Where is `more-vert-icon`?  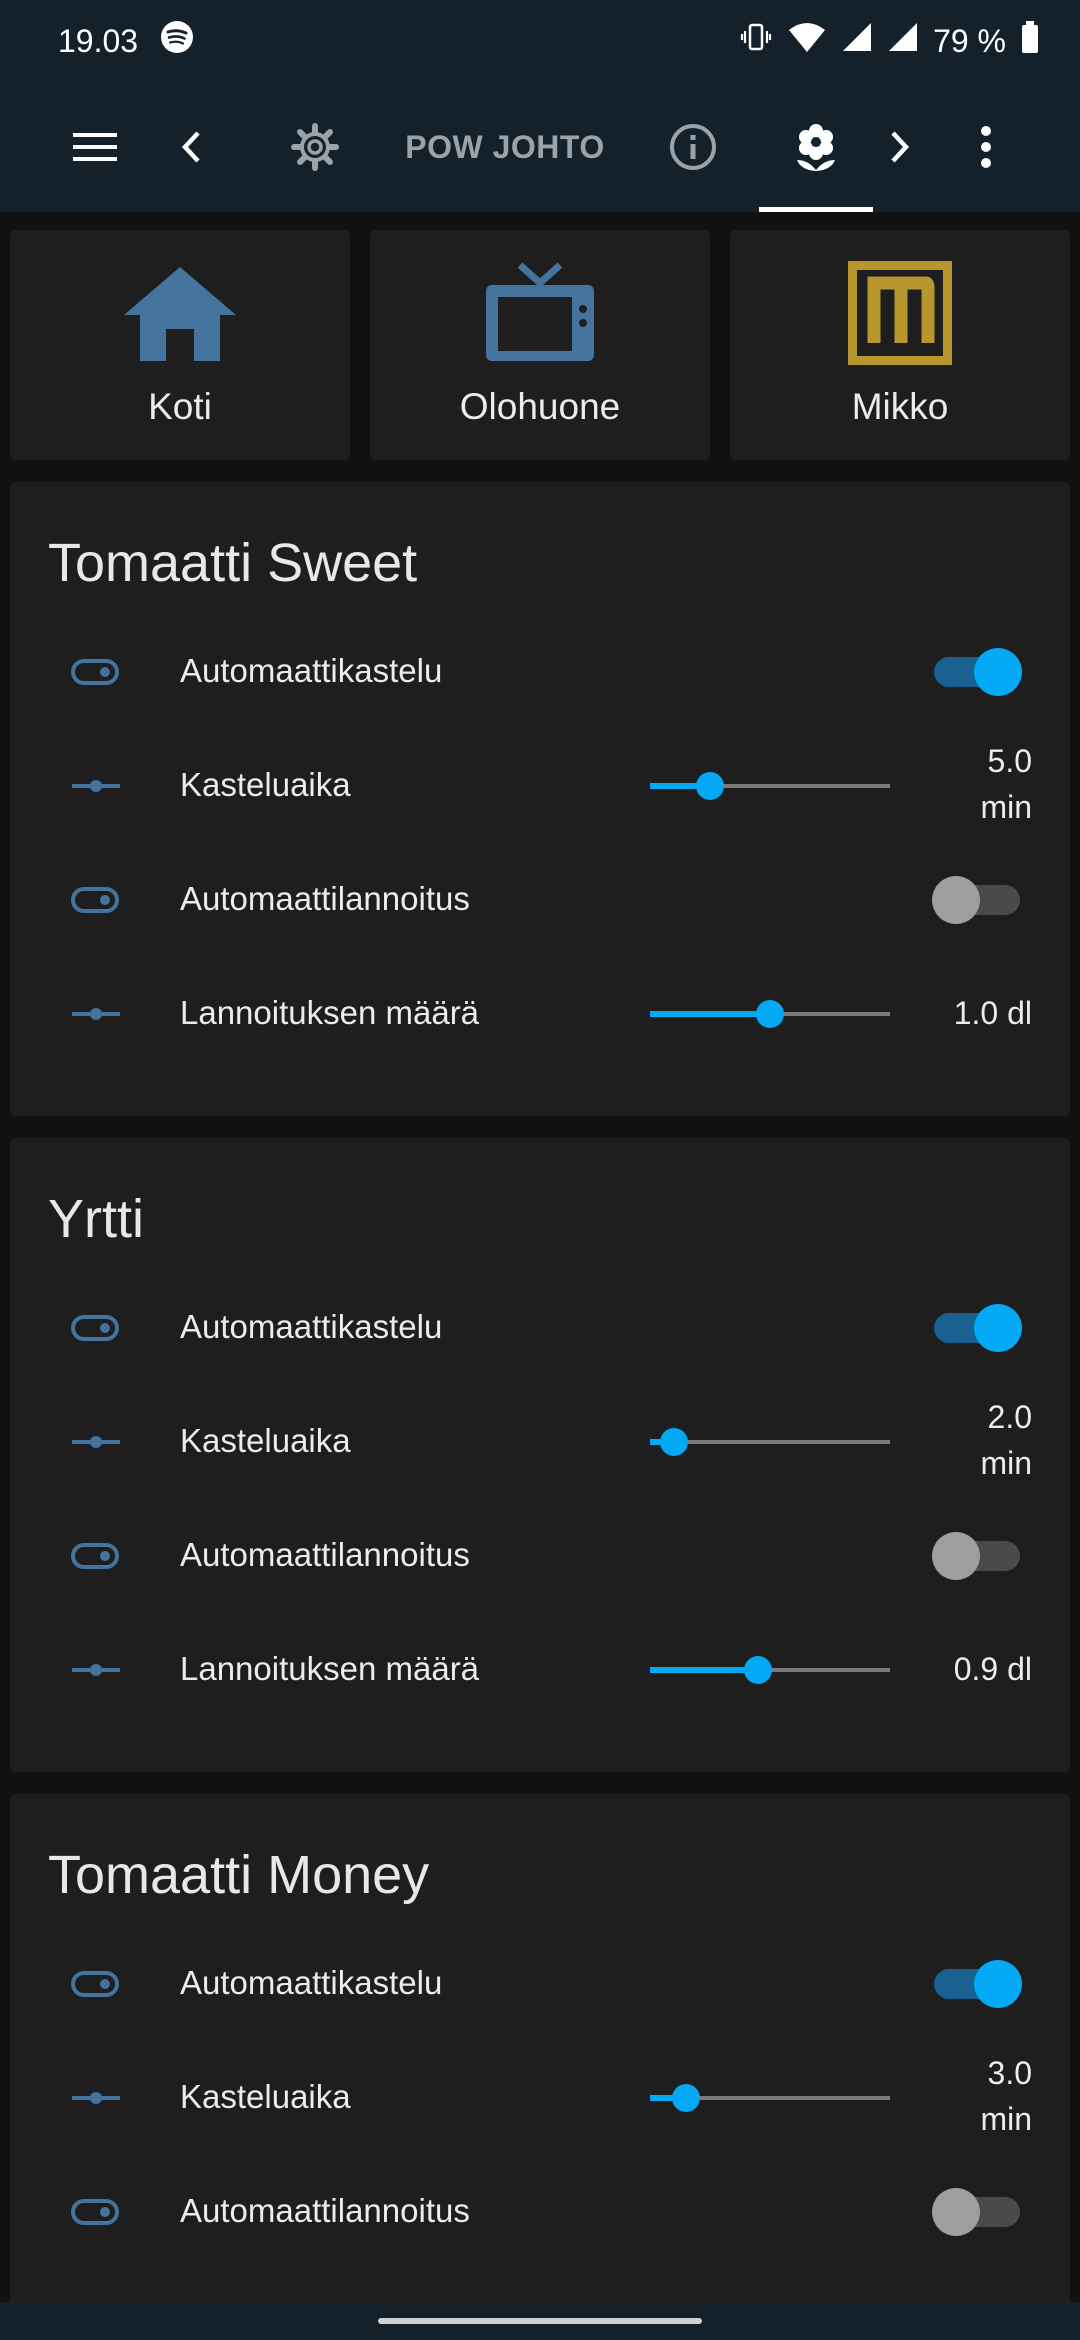
more-vert-icon is located at coordinates (986, 147).